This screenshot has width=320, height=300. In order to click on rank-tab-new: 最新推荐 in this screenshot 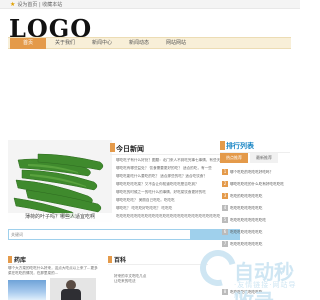, I will do `click(264, 158)`.